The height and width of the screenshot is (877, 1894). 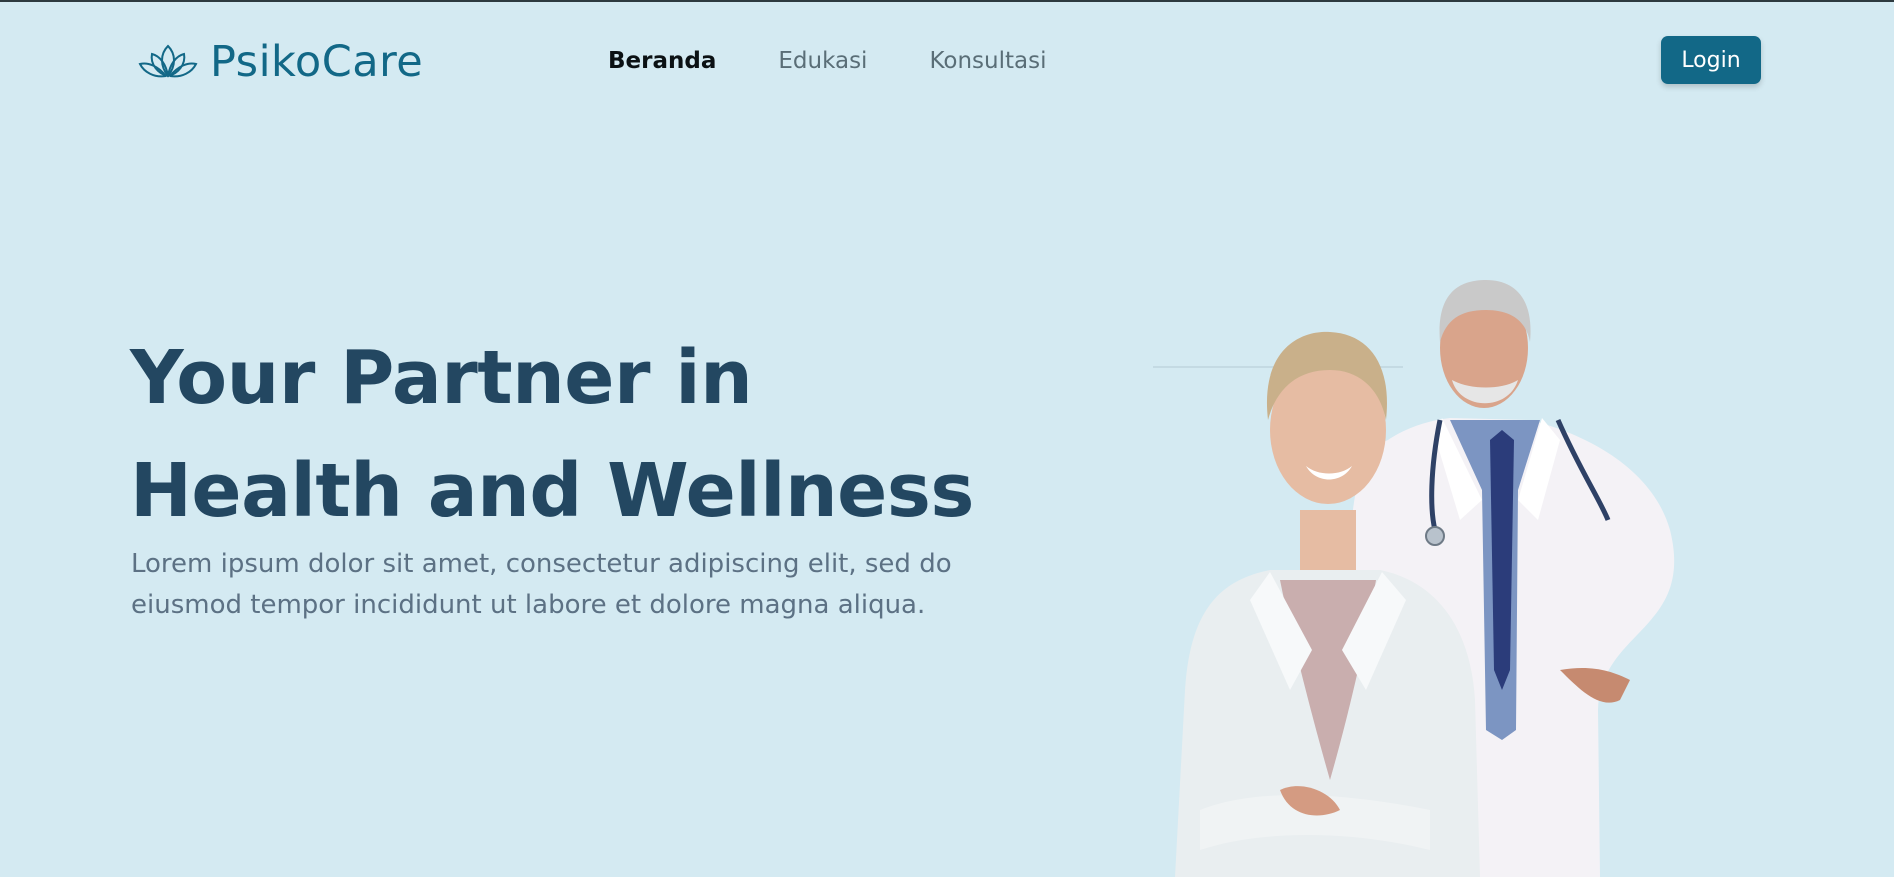 What do you see at coordinates (1711, 60) in the screenshot?
I see `login-button: Login` at bounding box center [1711, 60].